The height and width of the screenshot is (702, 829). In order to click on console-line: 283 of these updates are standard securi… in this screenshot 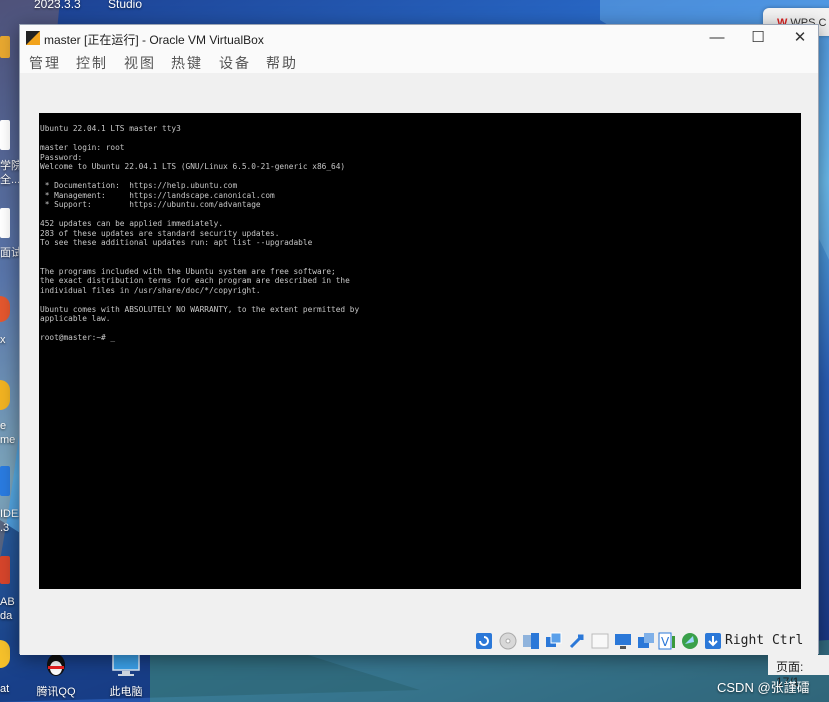, I will do `click(160, 233)`.